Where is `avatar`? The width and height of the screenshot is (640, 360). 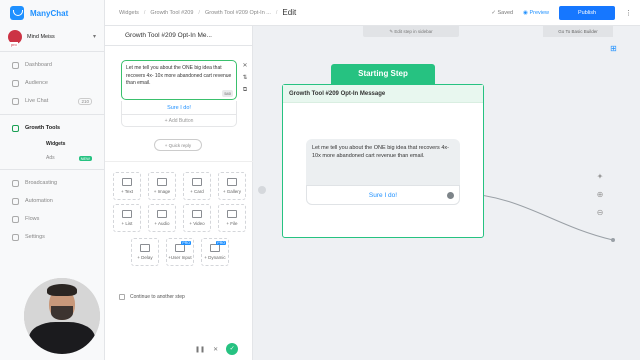
avatar is located at coordinates (15, 38).